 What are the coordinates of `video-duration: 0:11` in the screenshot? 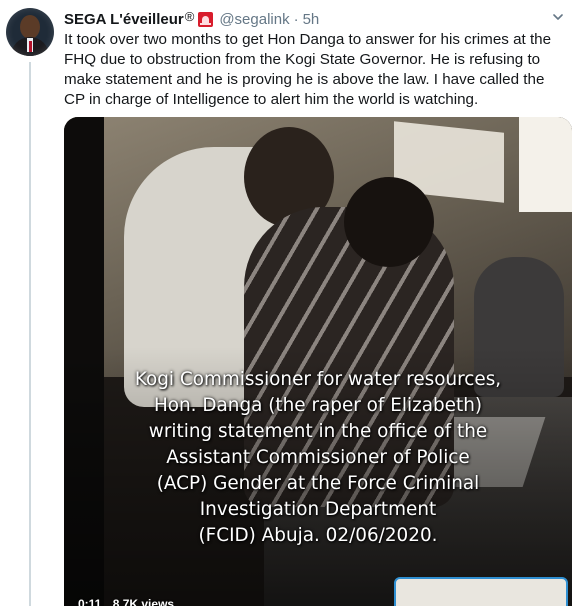 It's located at (90, 601).